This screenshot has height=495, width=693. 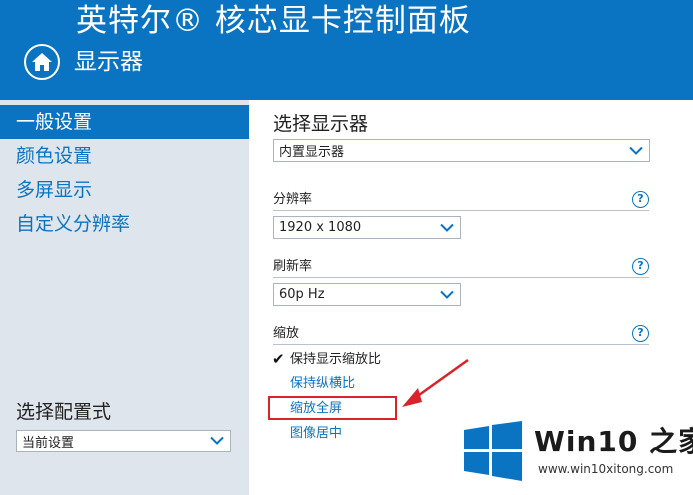 What do you see at coordinates (461, 344) in the screenshot?
I see `scaling-divider` at bounding box center [461, 344].